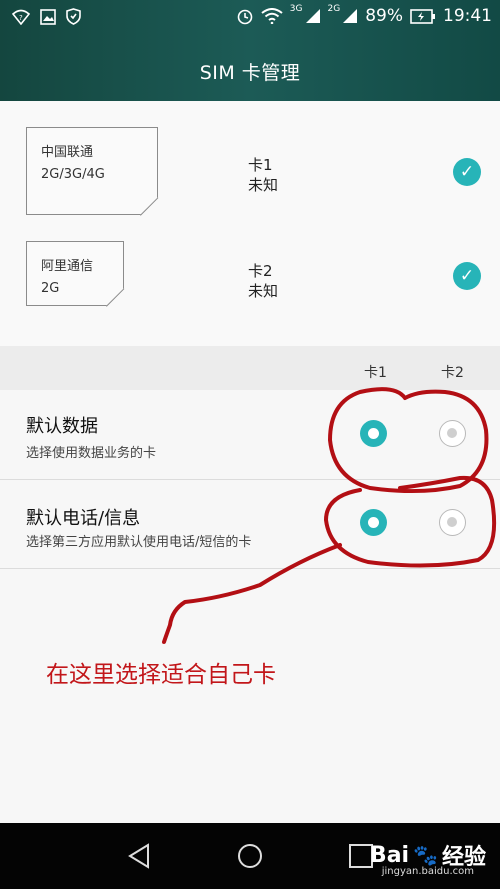 This screenshot has height=889, width=500. Describe the element at coordinates (312, 16) in the screenshot. I see `signal-icon-sim1` at that location.